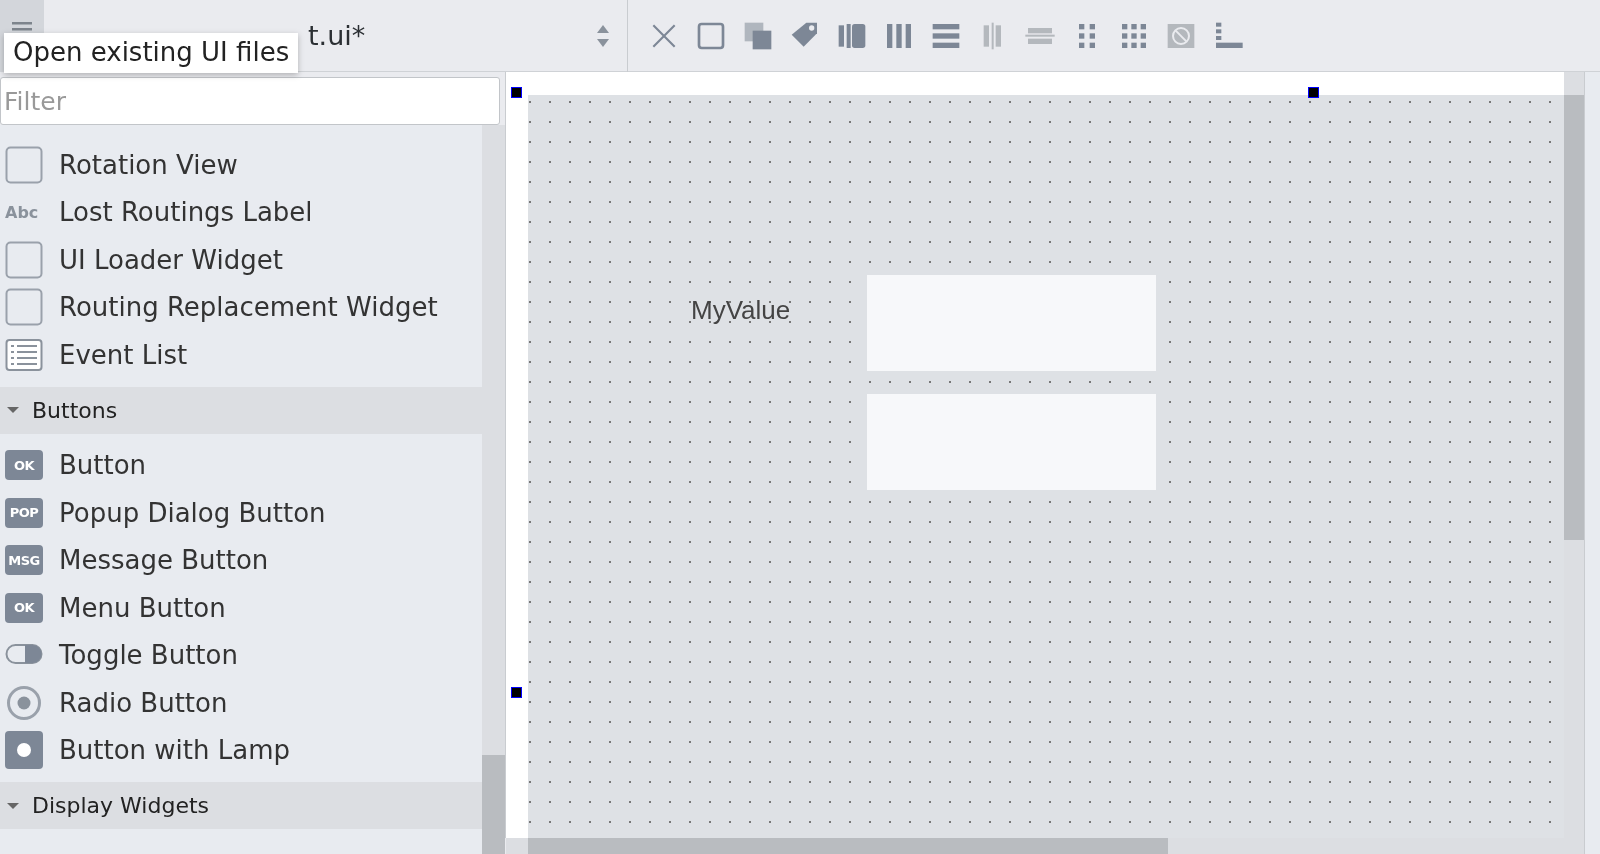 Image resolution: width=1600 pixels, height=854 pixels. What do you see at coordinates (123, 354) in the screenshot?
I see `widget-name: Event List` at bounding box center [123, 354].